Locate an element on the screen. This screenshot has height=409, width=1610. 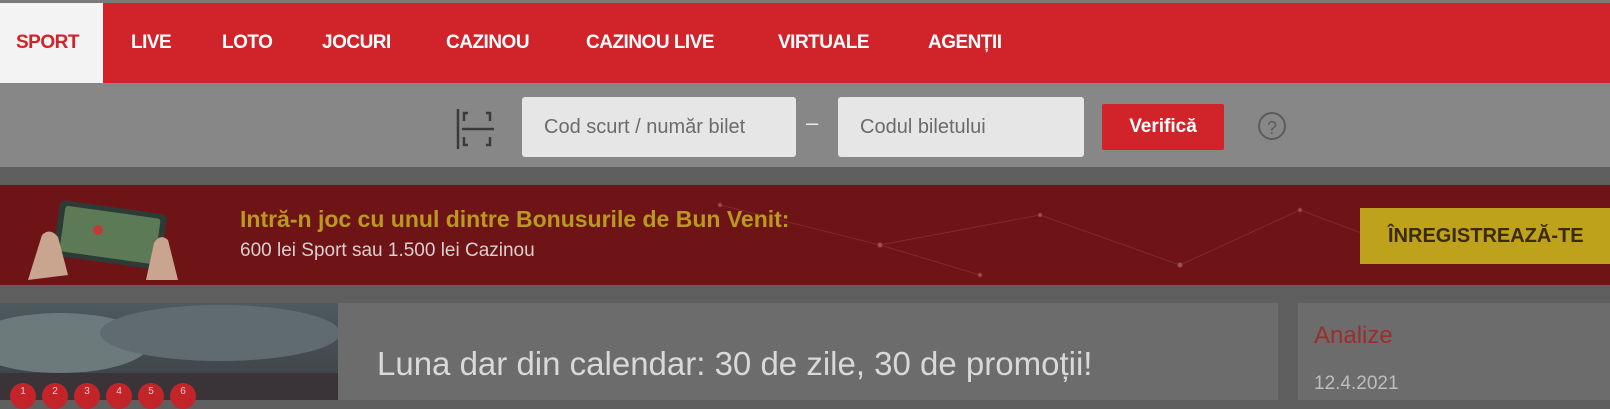
nav-item-cazinou-live: CAZINOU LIVE is located at coordinates (650, 43).